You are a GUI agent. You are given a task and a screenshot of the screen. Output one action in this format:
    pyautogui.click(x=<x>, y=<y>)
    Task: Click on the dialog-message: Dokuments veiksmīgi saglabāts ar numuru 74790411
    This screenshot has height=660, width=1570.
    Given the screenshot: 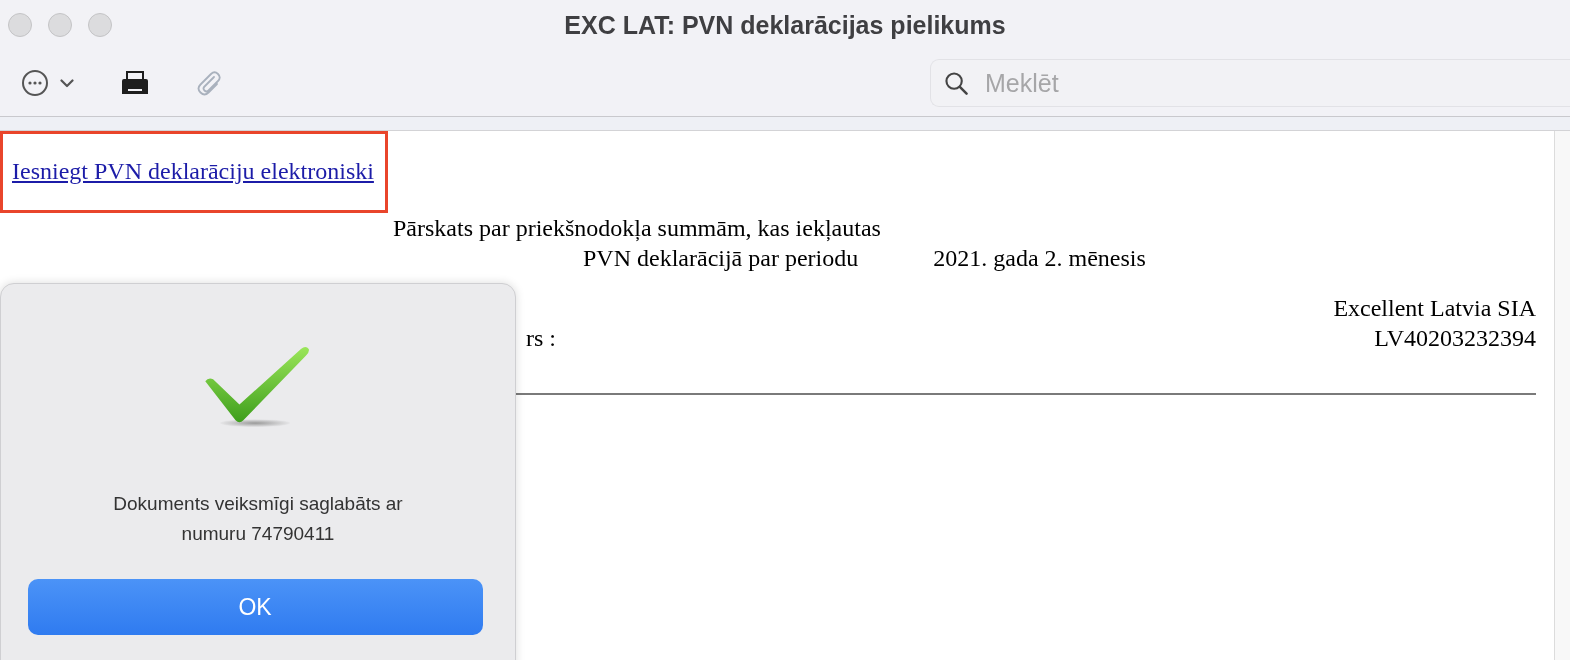 What is the action you would take?
    pyautogui.click(x=258, y=519)
    